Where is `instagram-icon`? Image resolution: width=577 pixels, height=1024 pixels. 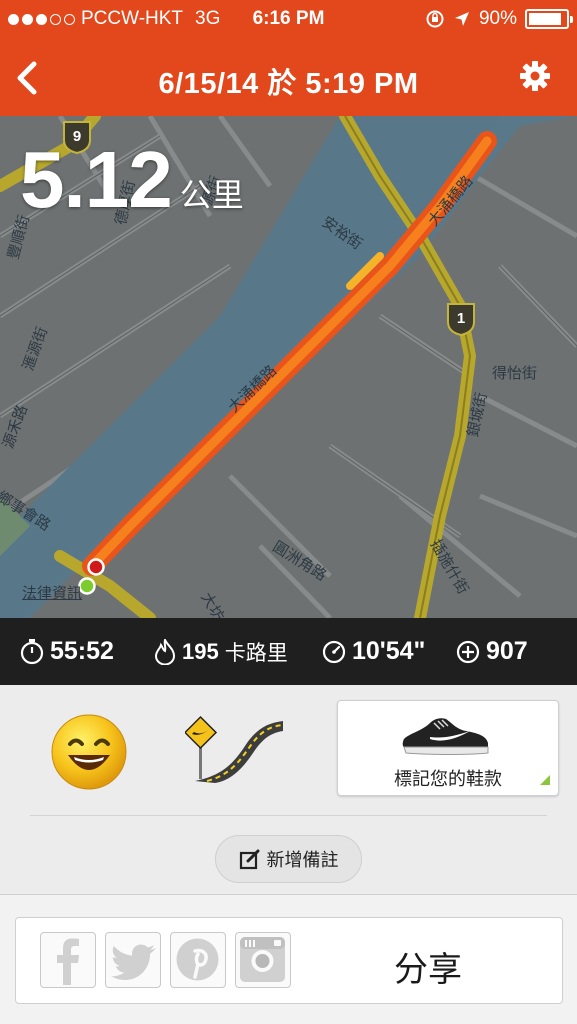
instagram-icon is located at coordinates (263, 960).